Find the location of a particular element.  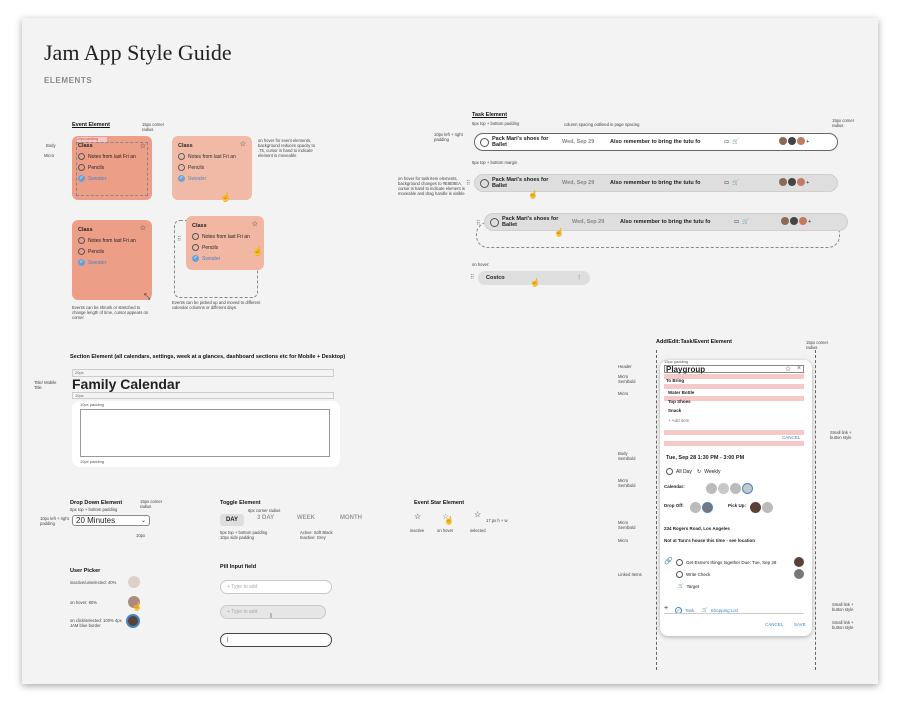

resize-icon: ⤡ is located at coordinates (147, 297).